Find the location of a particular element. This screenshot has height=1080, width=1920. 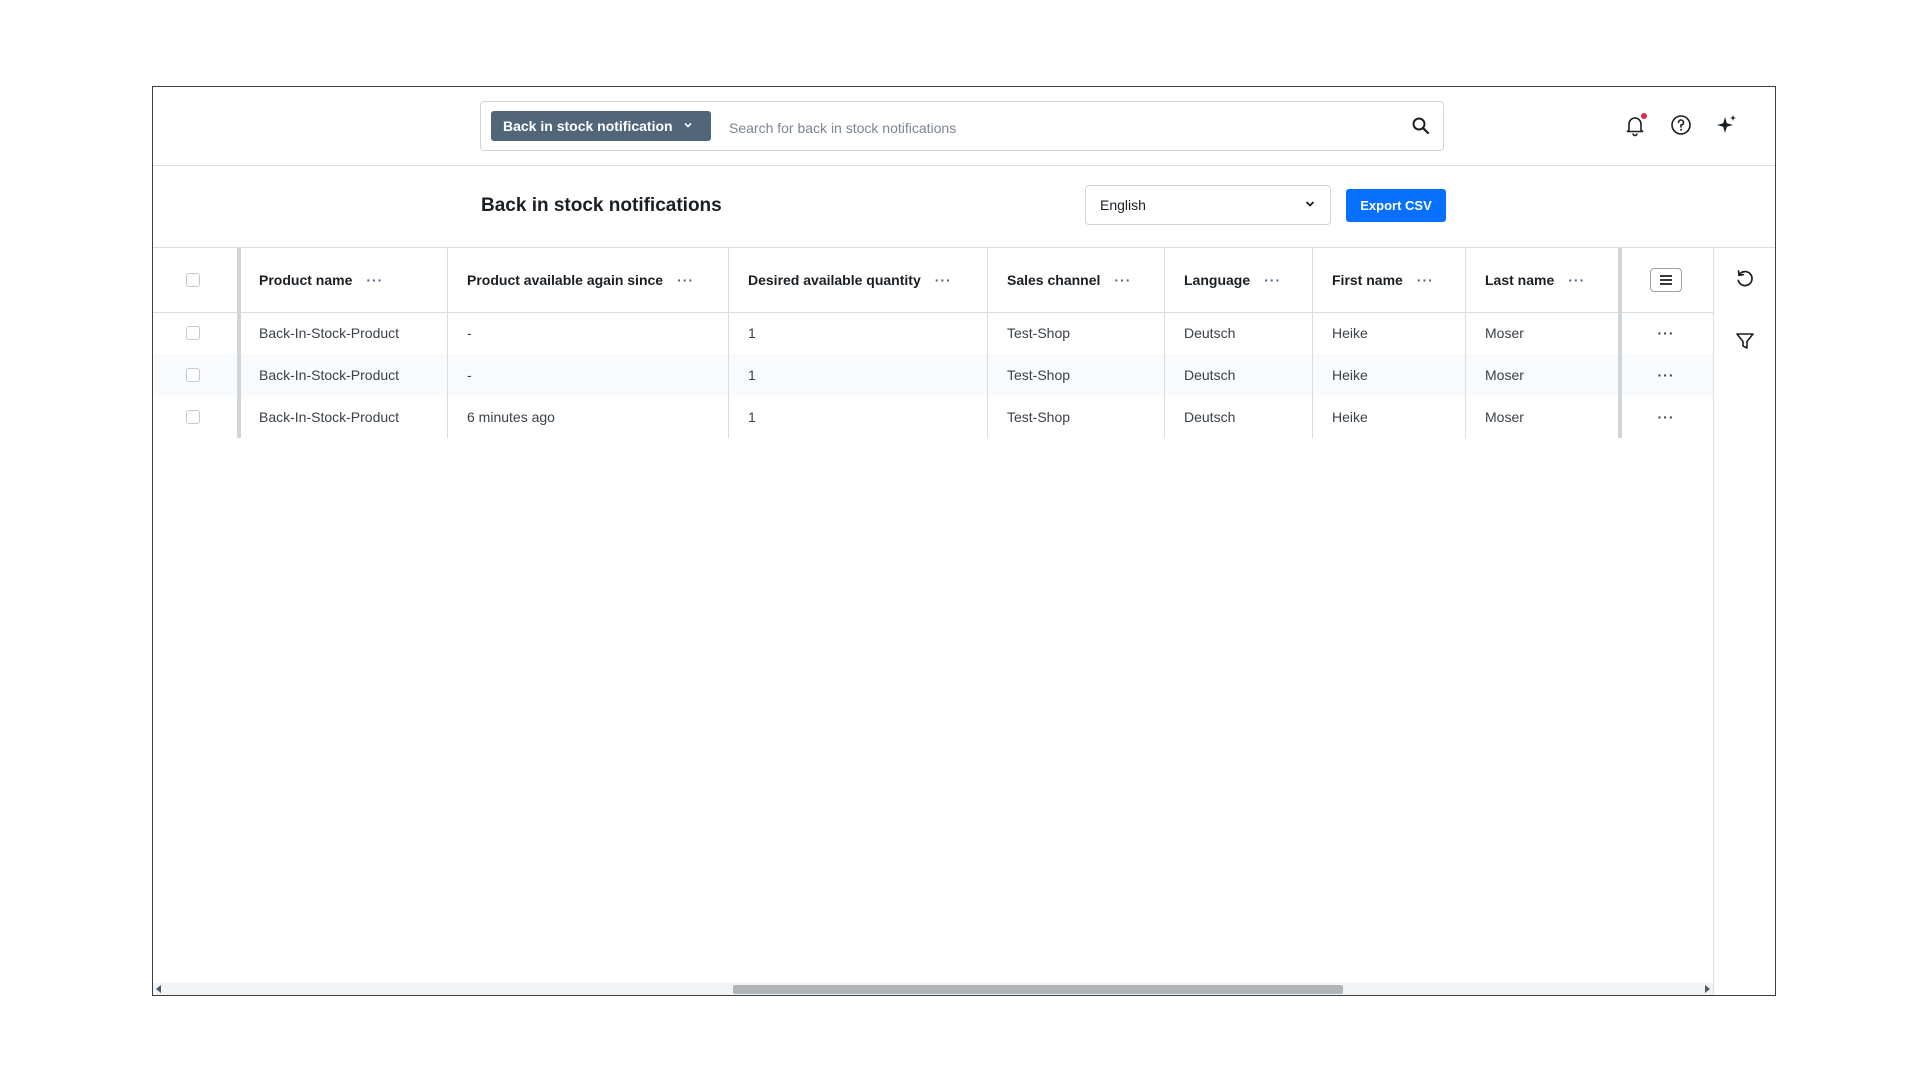

select-all-cell is located at coordinates (196, 280).